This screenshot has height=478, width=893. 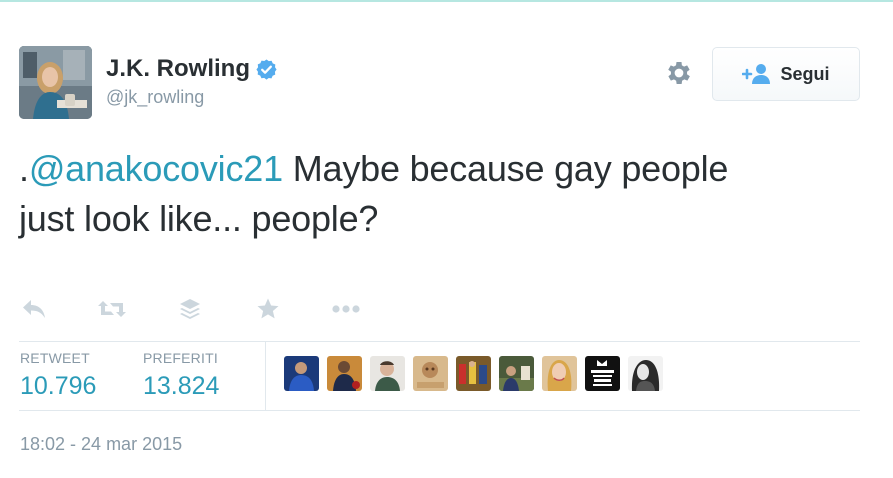 What do you see at coordinates (439, 83) in the screenshot?
I see `tweet-header: J.K. Rowling @jk_rowling Segui` at bounding box center [439, 83].